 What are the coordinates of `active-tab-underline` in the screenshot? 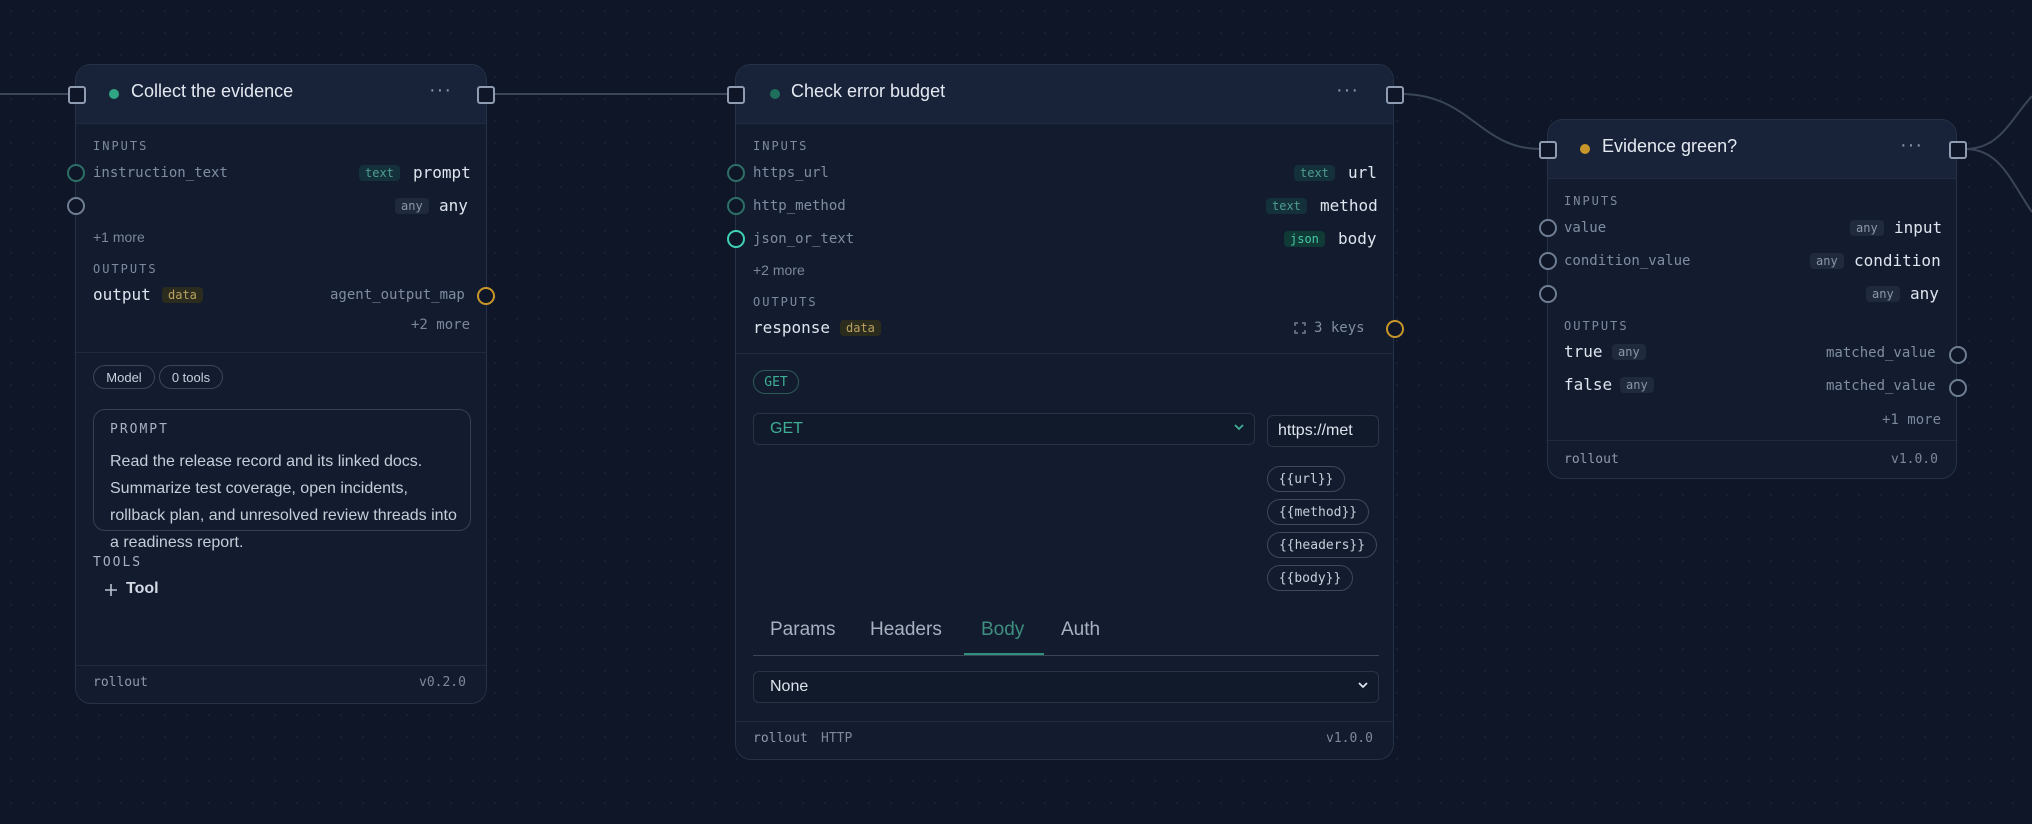 It's located at (1004, 654).